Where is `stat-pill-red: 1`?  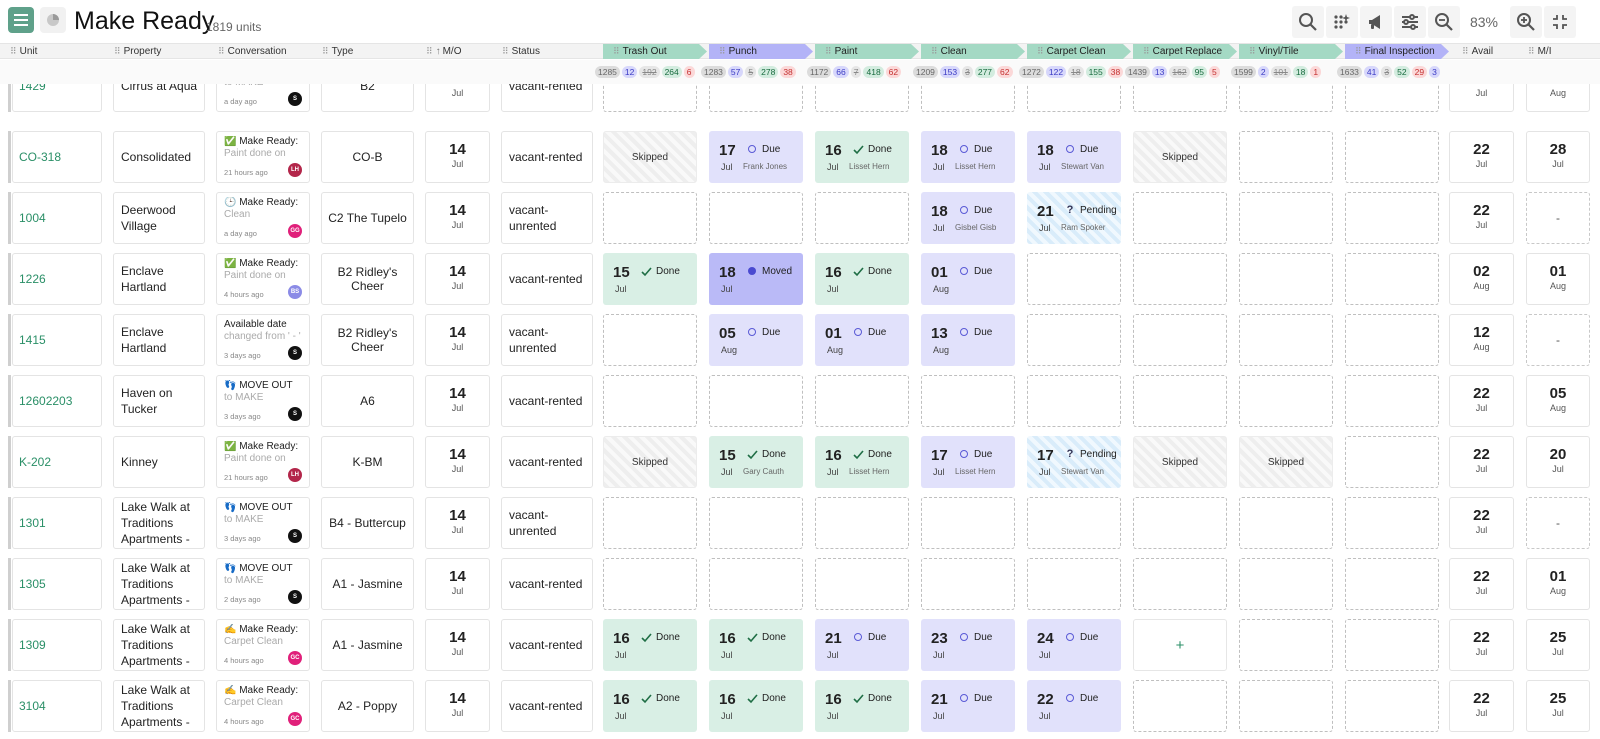 stat-pill-red: 1 is located at coordinates (1316, 72).